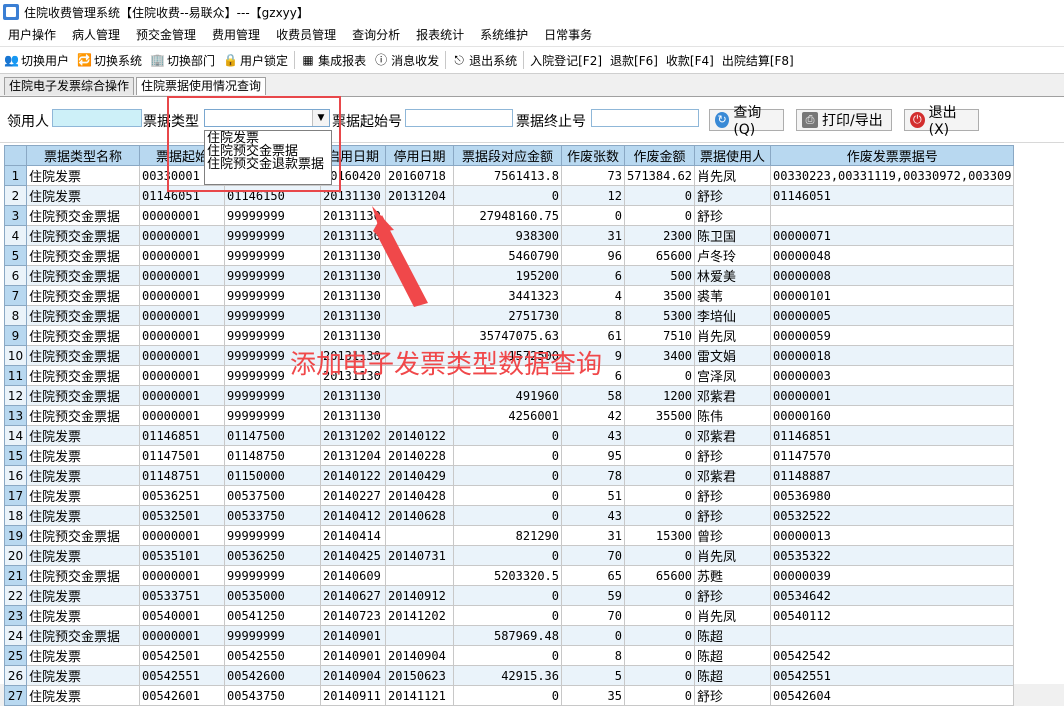 The height and width of the screenshot is (706, 1064). Describe the element at coordinates (353, 555) in the screenshot. I see `table-cell: 20140425` at that location.